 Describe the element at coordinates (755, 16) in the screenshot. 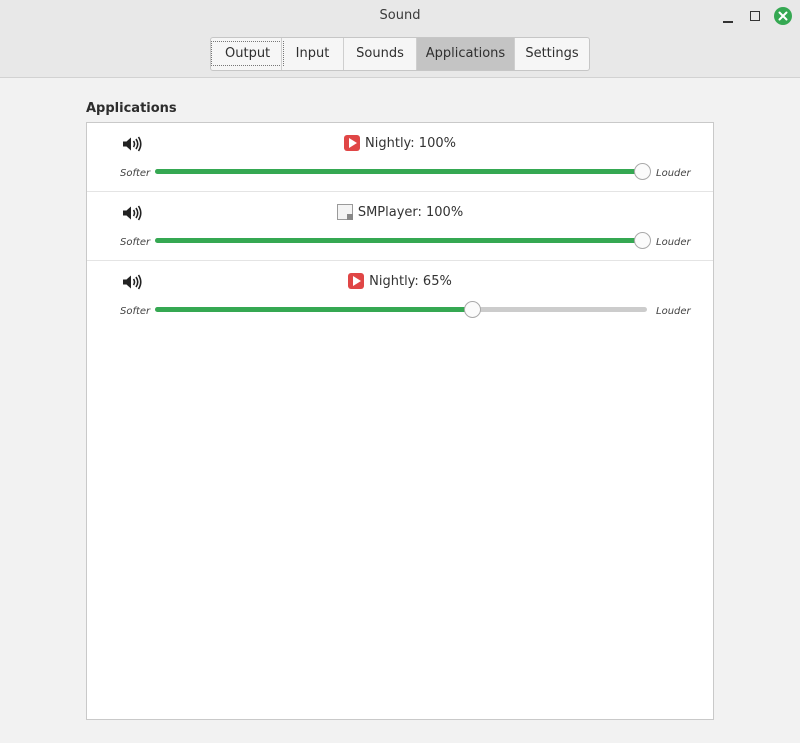

I see `maximize-button` at that location.